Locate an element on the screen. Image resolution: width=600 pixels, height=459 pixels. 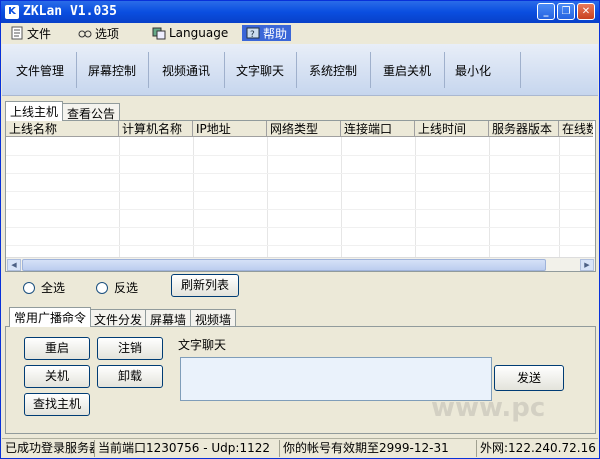
account-expiry: 你的帐号有效期至2999-12-31 is located at coordinates (379, 448).